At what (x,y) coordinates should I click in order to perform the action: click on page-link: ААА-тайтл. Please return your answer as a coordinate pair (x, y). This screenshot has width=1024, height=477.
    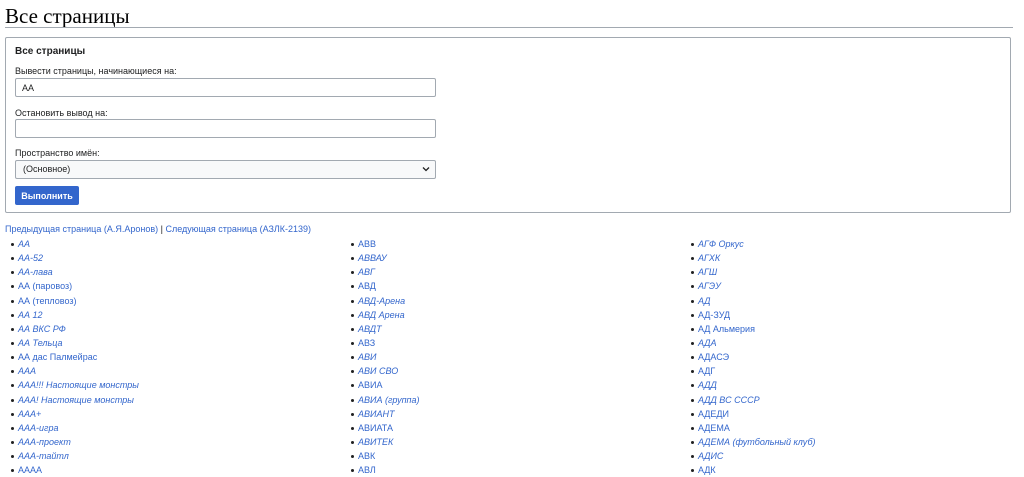
    Looking at the image, I should click on (43, 456).